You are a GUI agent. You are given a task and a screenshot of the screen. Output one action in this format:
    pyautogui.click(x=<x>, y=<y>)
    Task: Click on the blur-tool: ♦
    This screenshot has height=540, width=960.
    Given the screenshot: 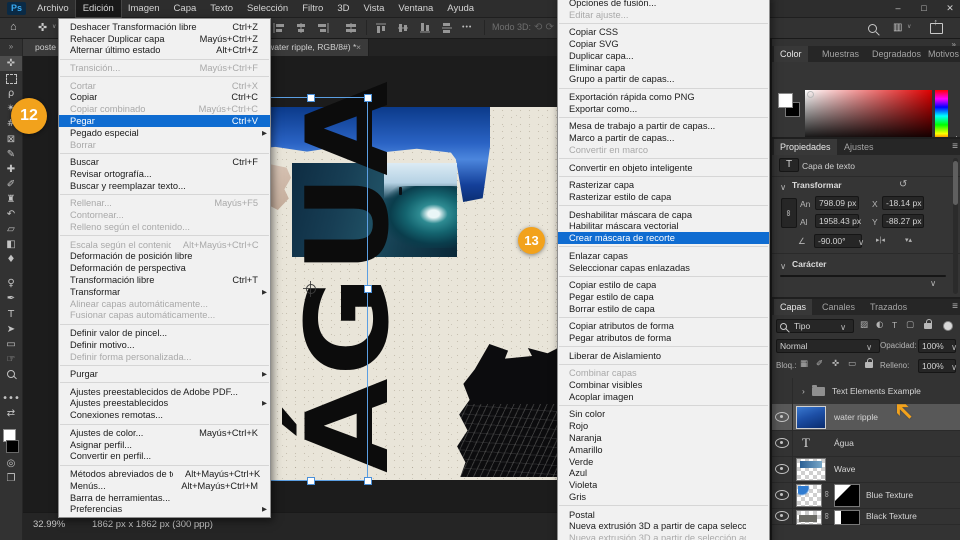 What is the action you would take?
    pyautogui.click(x=11, y=259)
    